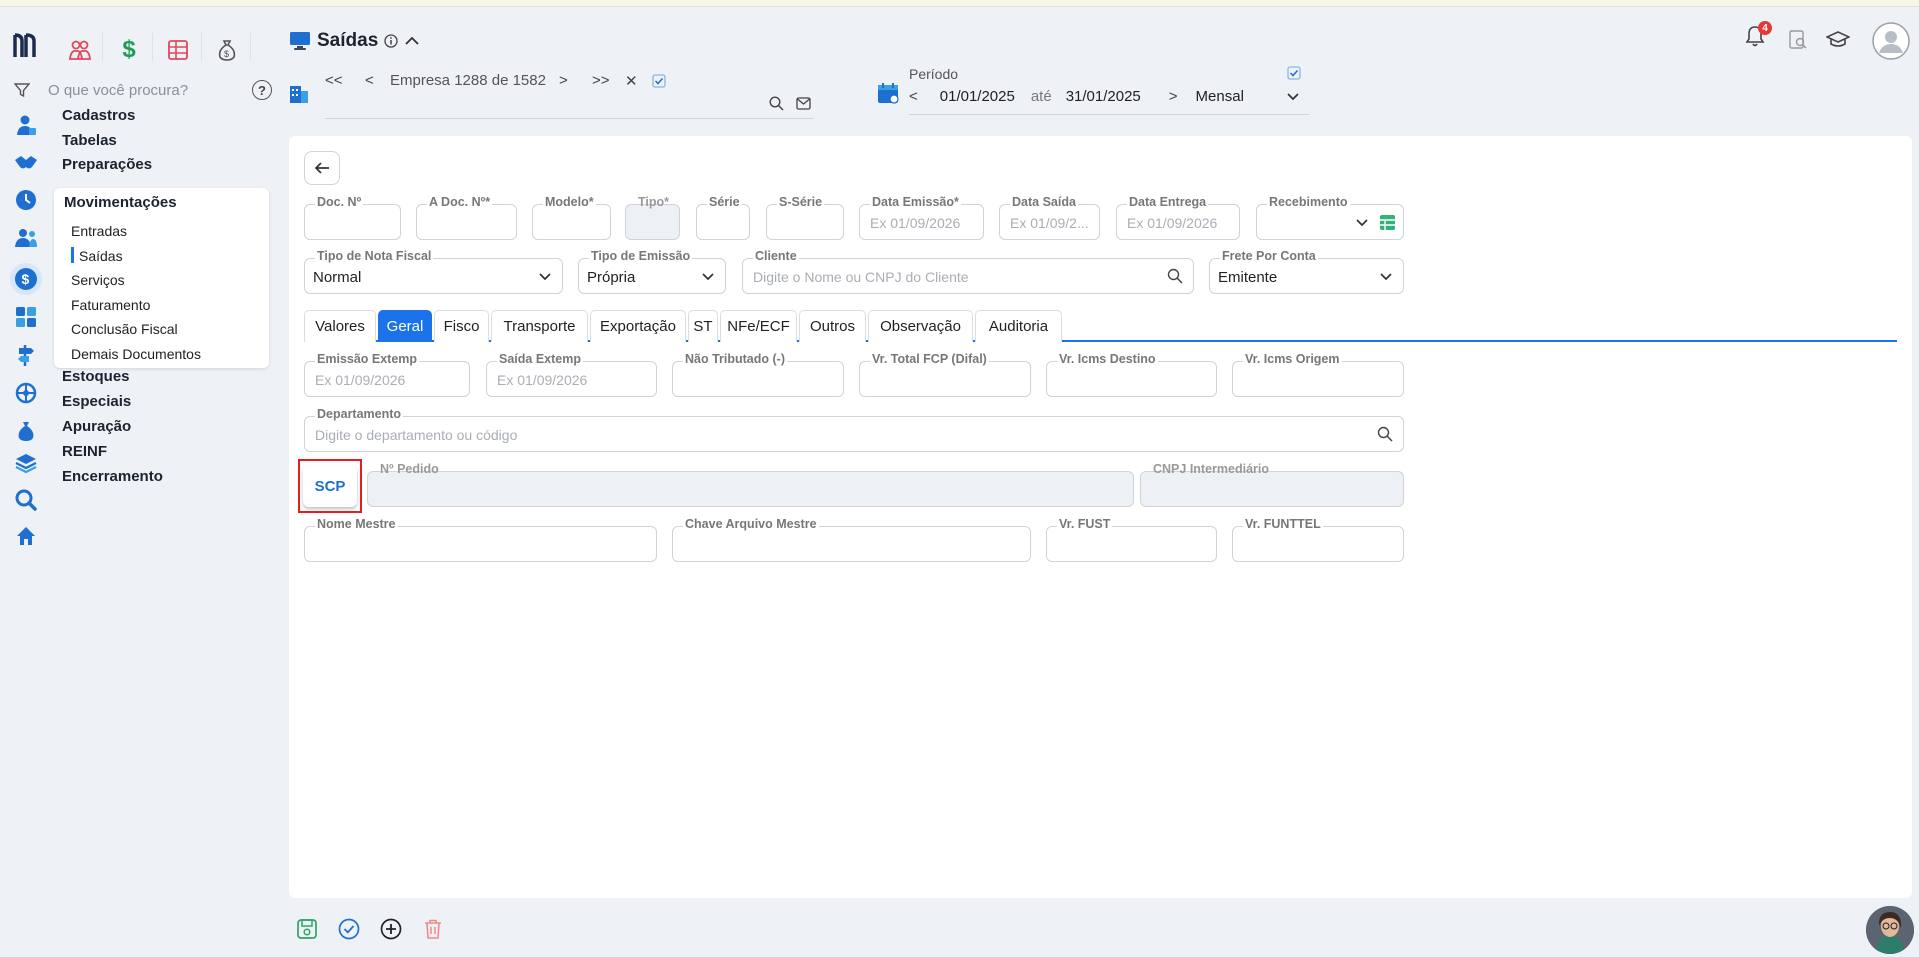 Image resolution: width=1919 pixels, height=957 pixels. What do you see at coordinates (571, 374) in the screenshot?
I see `saida-extemp-field: Saída Extemp Ex 01/09/2026` at bounding box center [571, 374].